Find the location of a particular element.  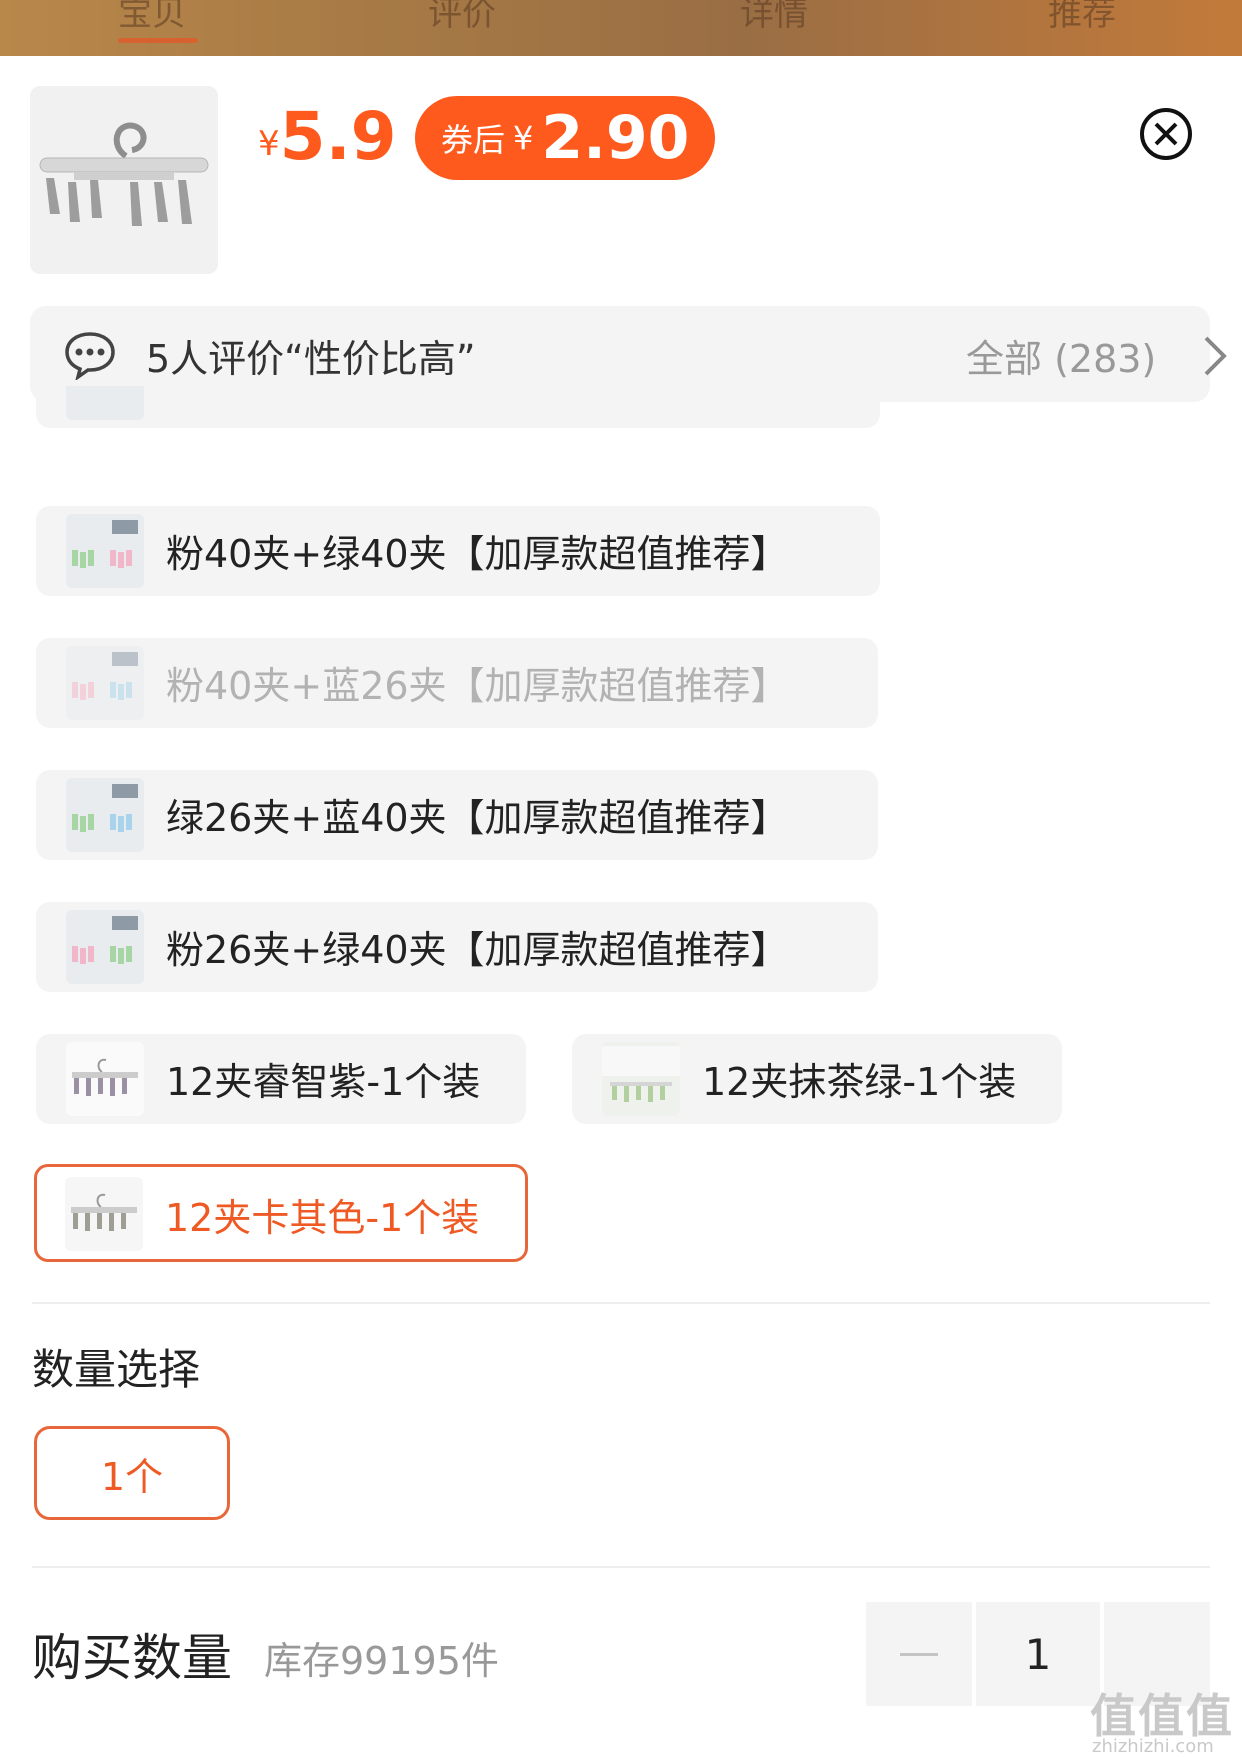

tab-recommend: 推荐 is located at coordinates (1082, 17).